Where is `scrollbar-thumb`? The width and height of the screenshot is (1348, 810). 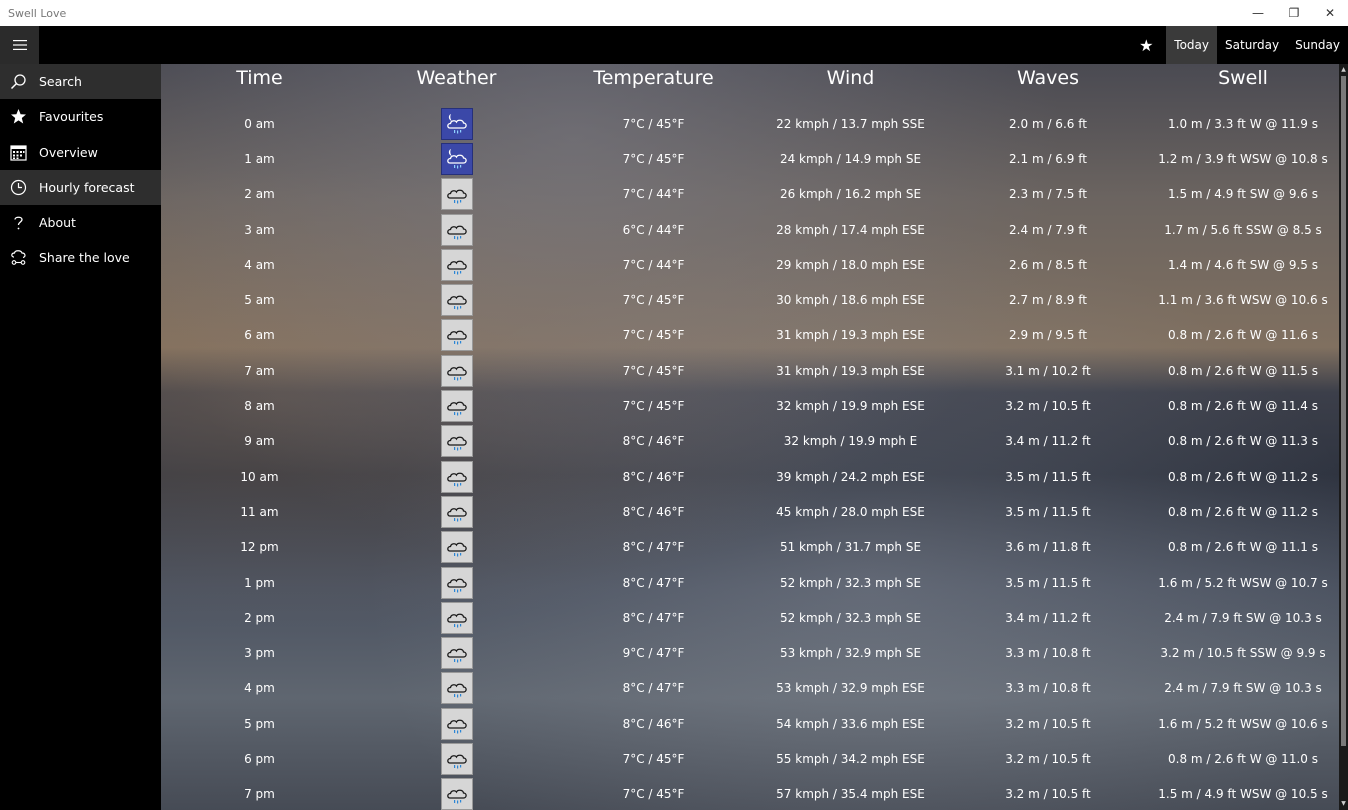 scrollbar-thumb is located at coordinates (1343, 411).